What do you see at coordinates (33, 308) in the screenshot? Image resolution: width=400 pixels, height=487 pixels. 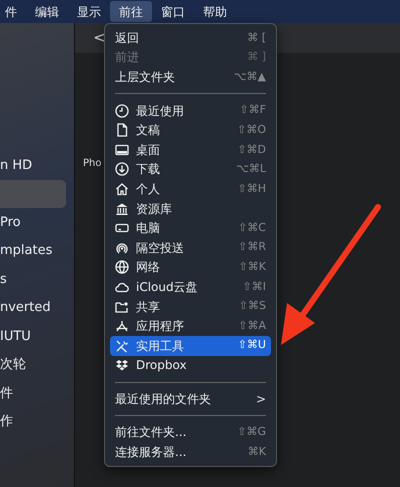 I see `sidebar-item: nverted` at bounding box center [33, 308].